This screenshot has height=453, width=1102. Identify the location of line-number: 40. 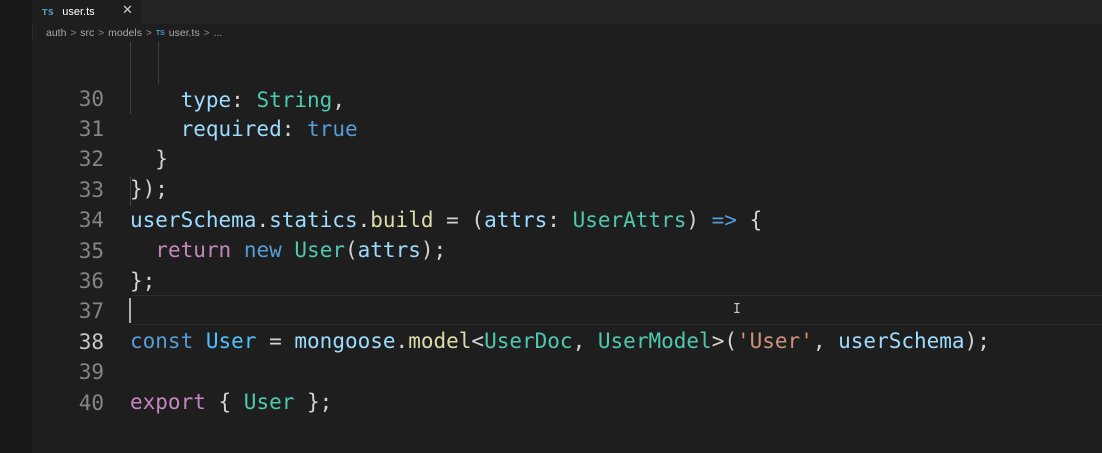
(91, 403).